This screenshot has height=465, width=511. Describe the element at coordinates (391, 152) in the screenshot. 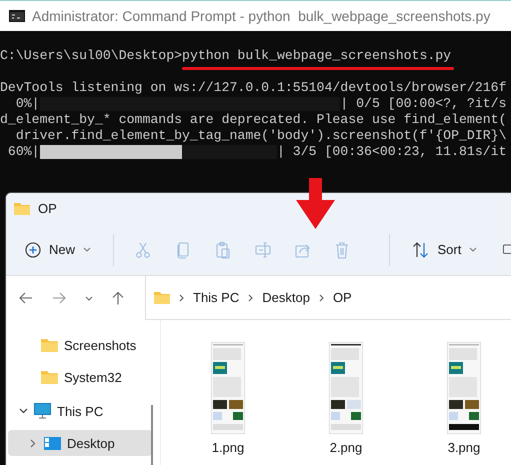

I see `progress-status: | 3/5 [00:36<00:23, 11.81s/it` at that location.